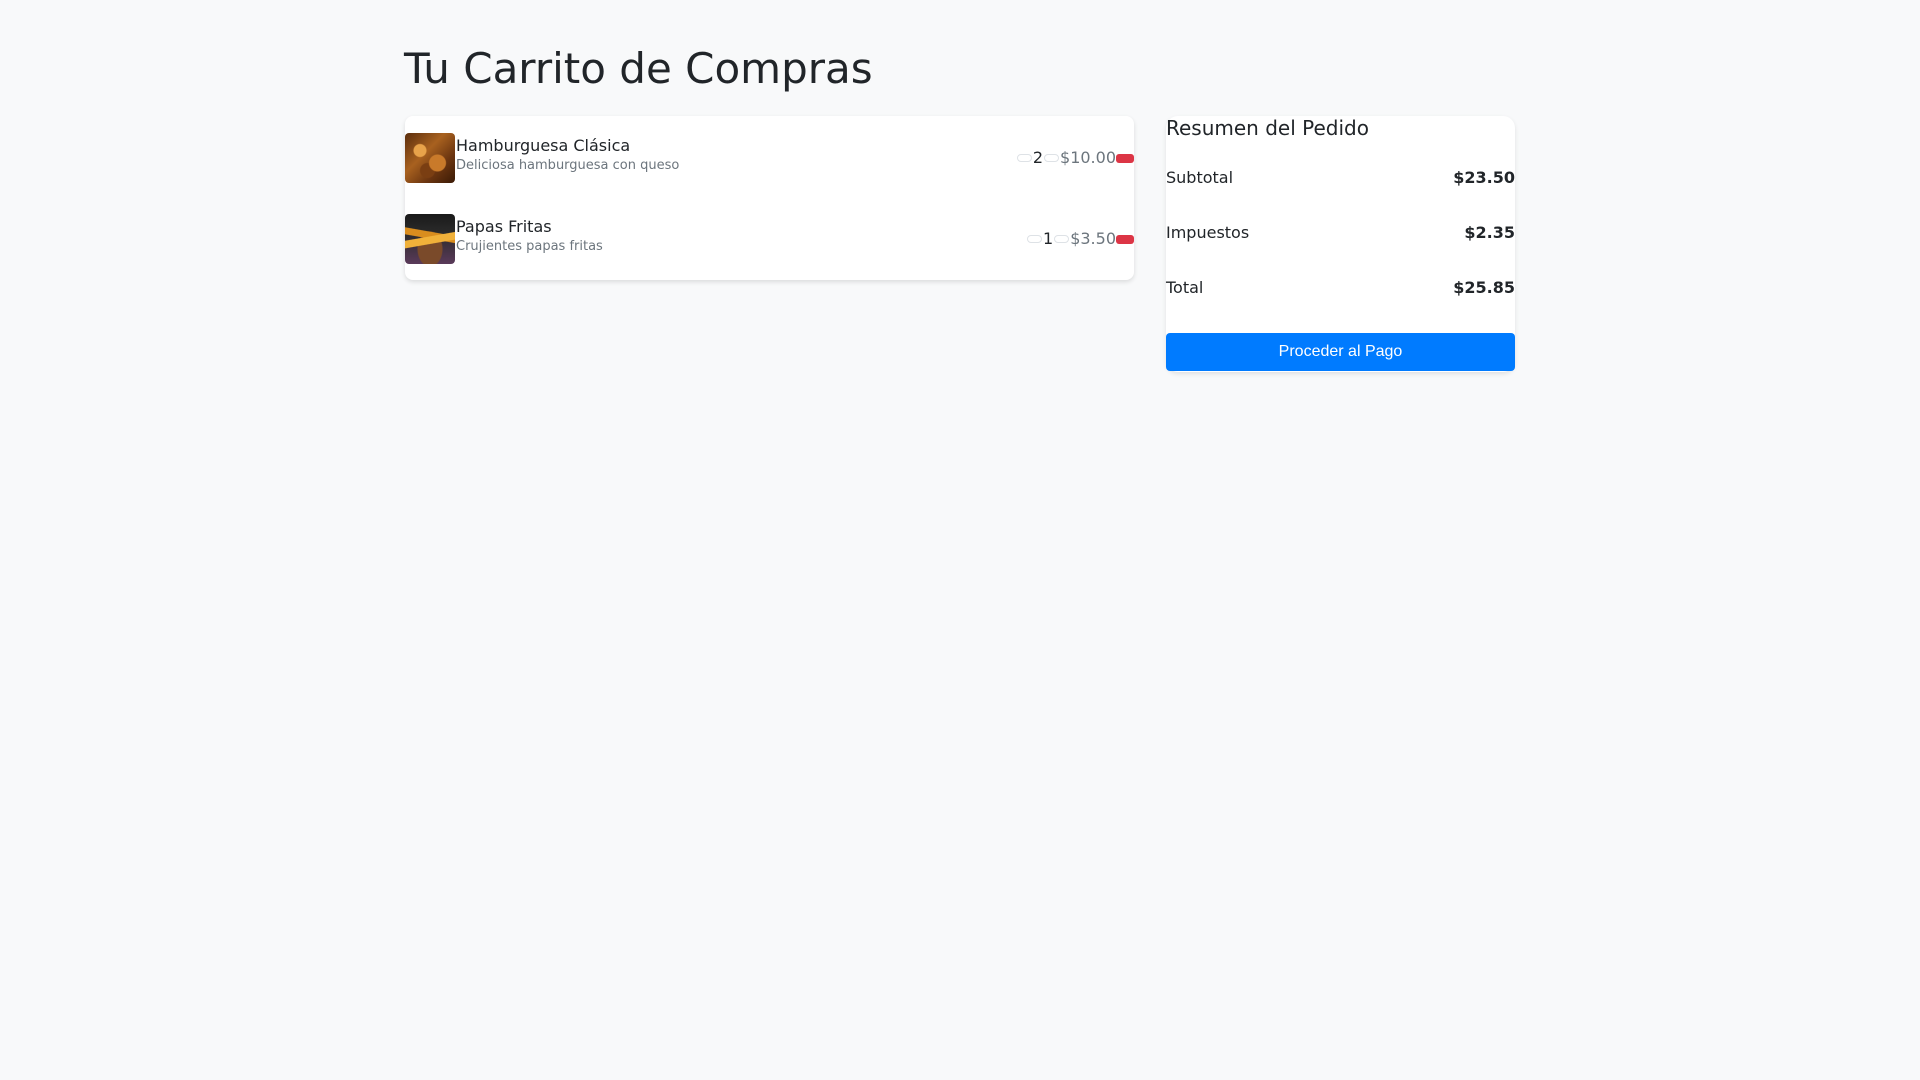 This screenshot has width=1920, height=1080. What do you see at coordinates (1038, 157) in the screenshot?
I see `quantity-value: 2` at bounding box center [1038, 157].